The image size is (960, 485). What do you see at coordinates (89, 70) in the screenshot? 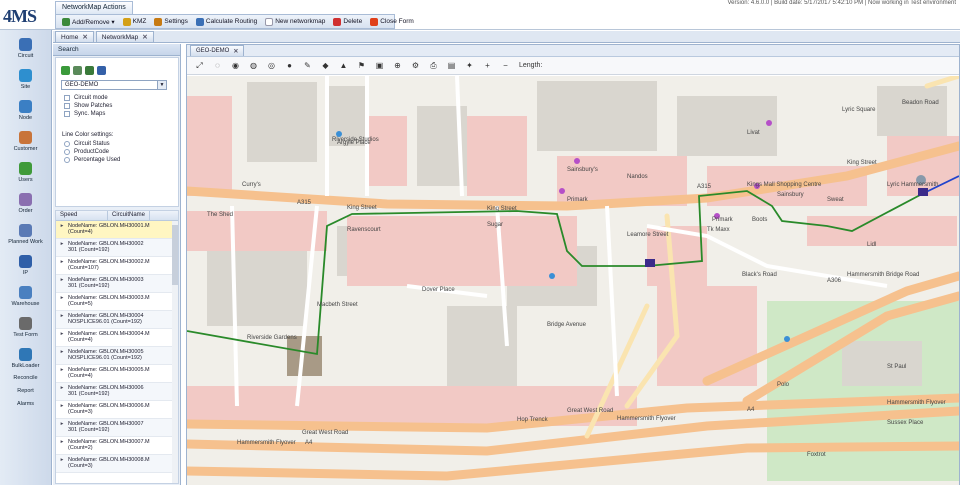
I see `export-icon` at bounding box center [89, 70].